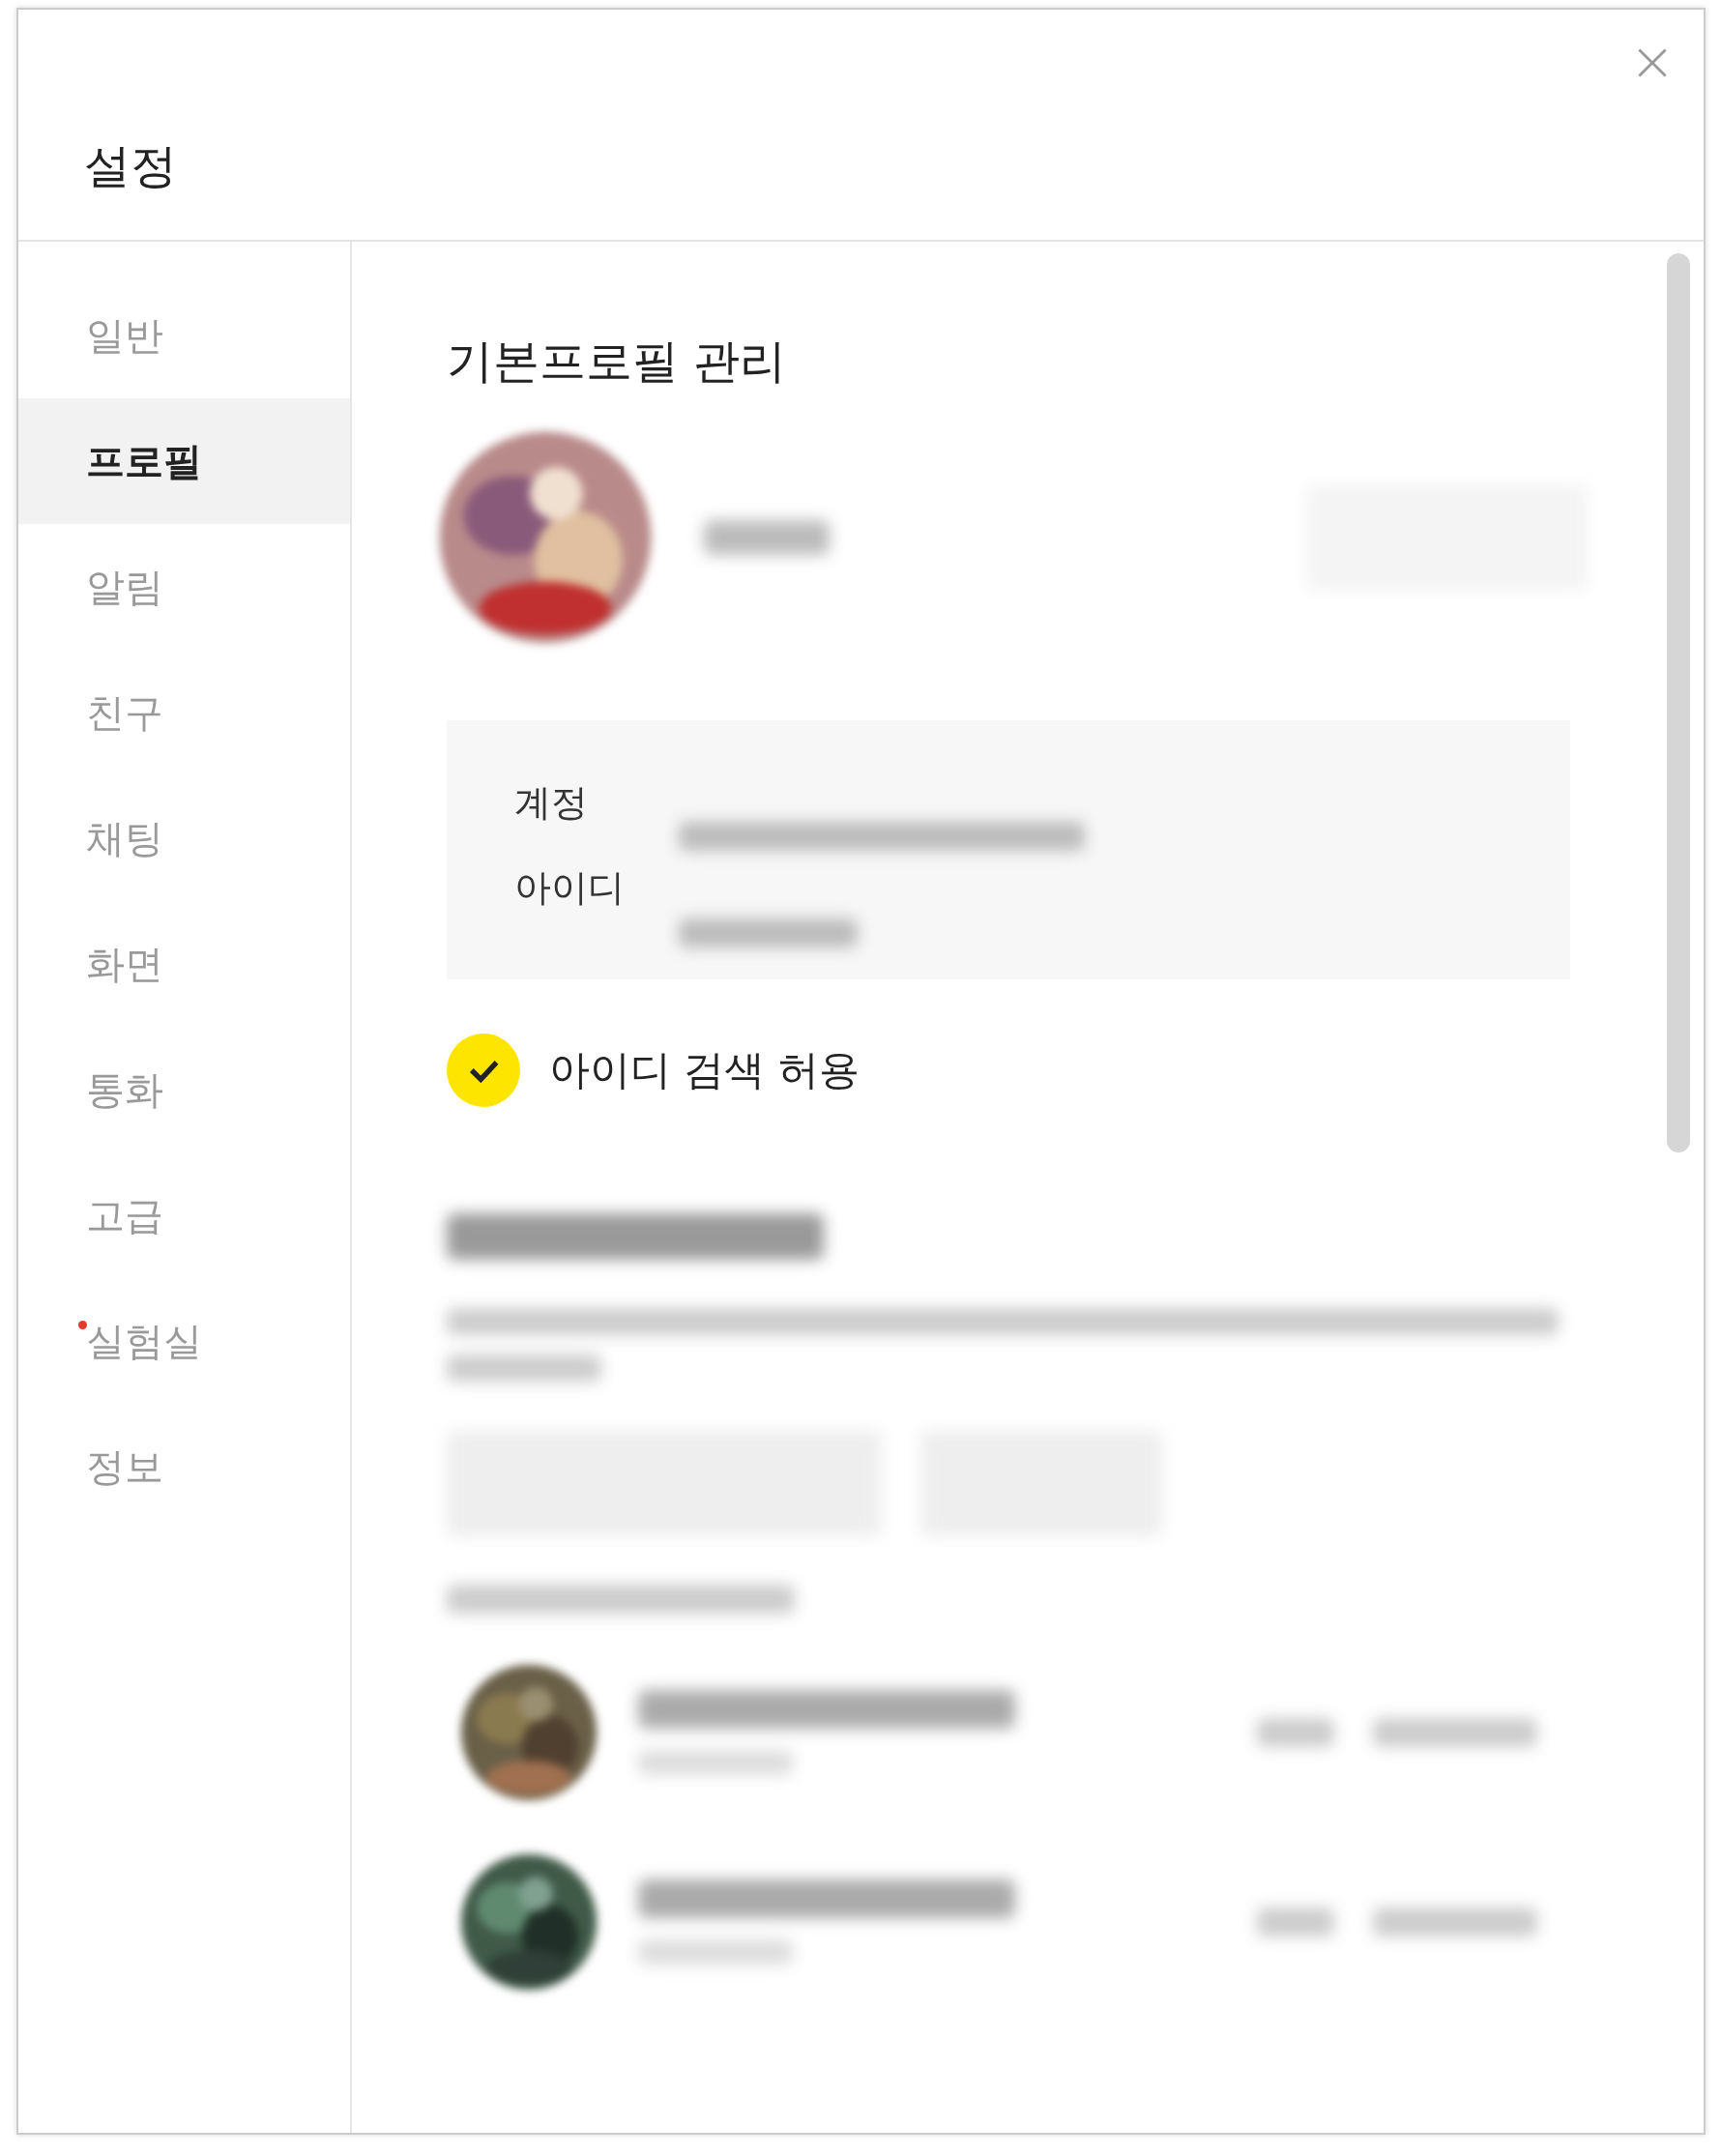 The width and height of the screenshot is (1721, 2156). I want to click on close-icon, so click(1653, 62).